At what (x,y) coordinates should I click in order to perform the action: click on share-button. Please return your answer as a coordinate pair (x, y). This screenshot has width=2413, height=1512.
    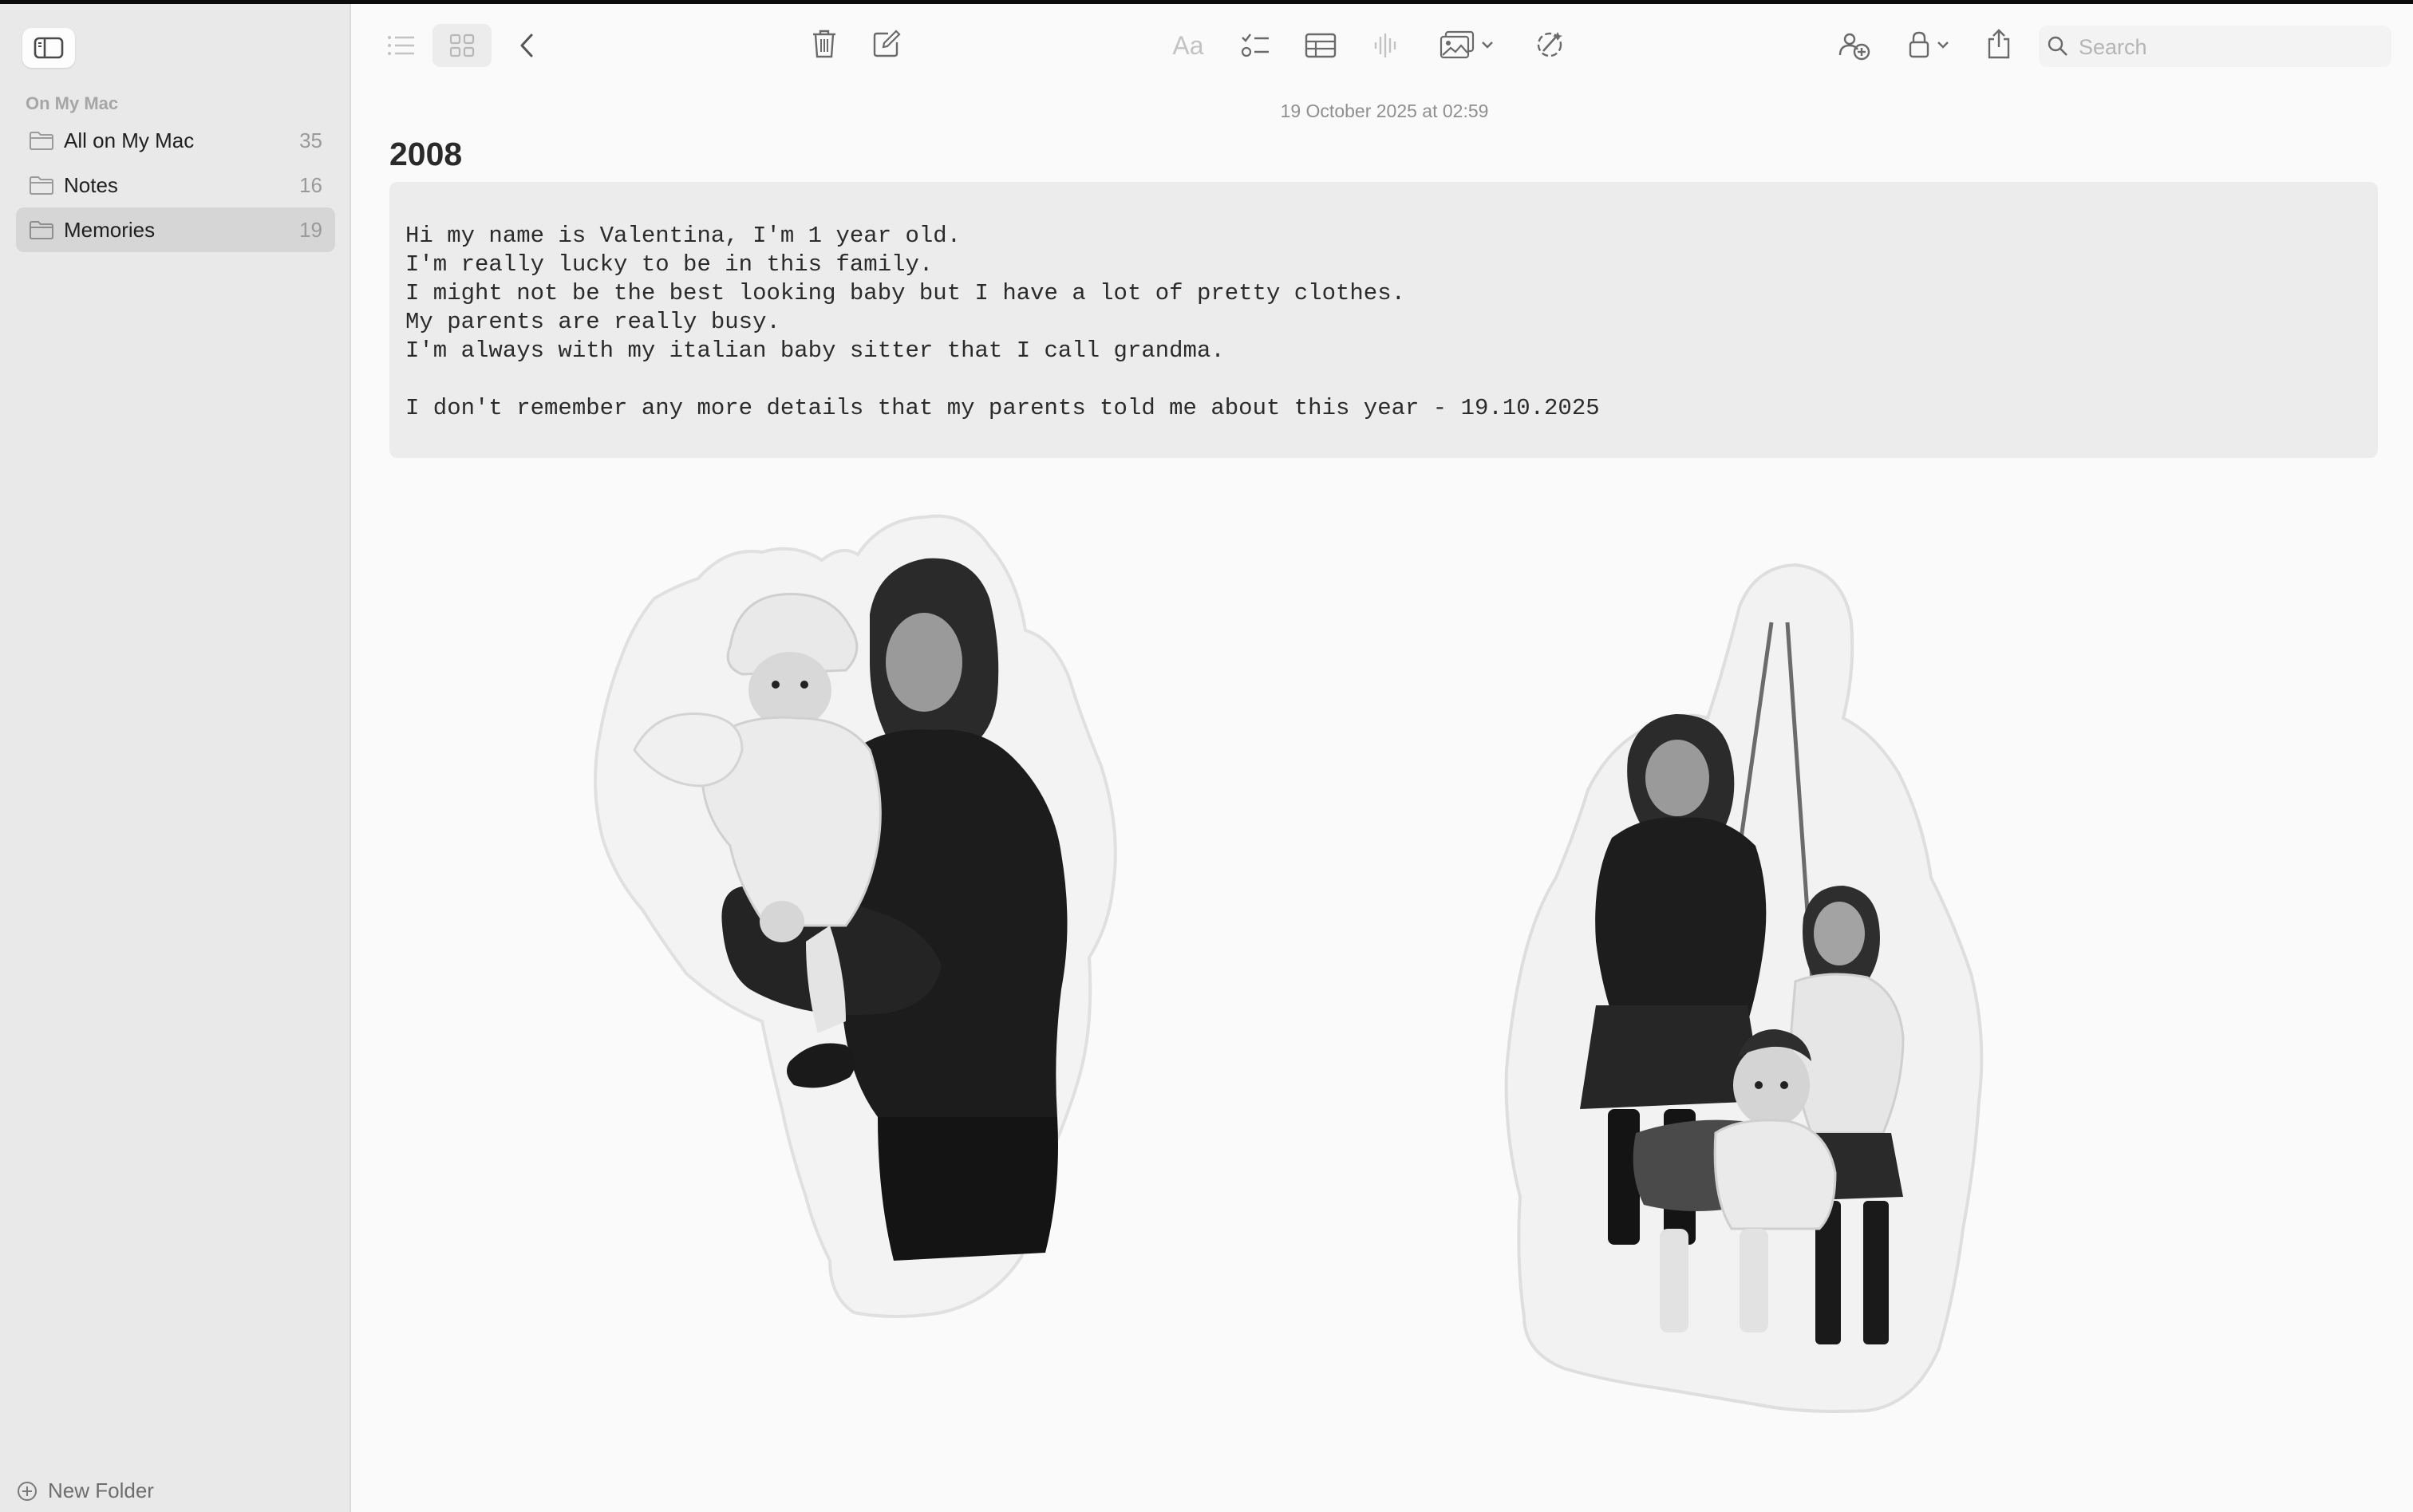
    Looking at the image, I should click on (1999, 44).